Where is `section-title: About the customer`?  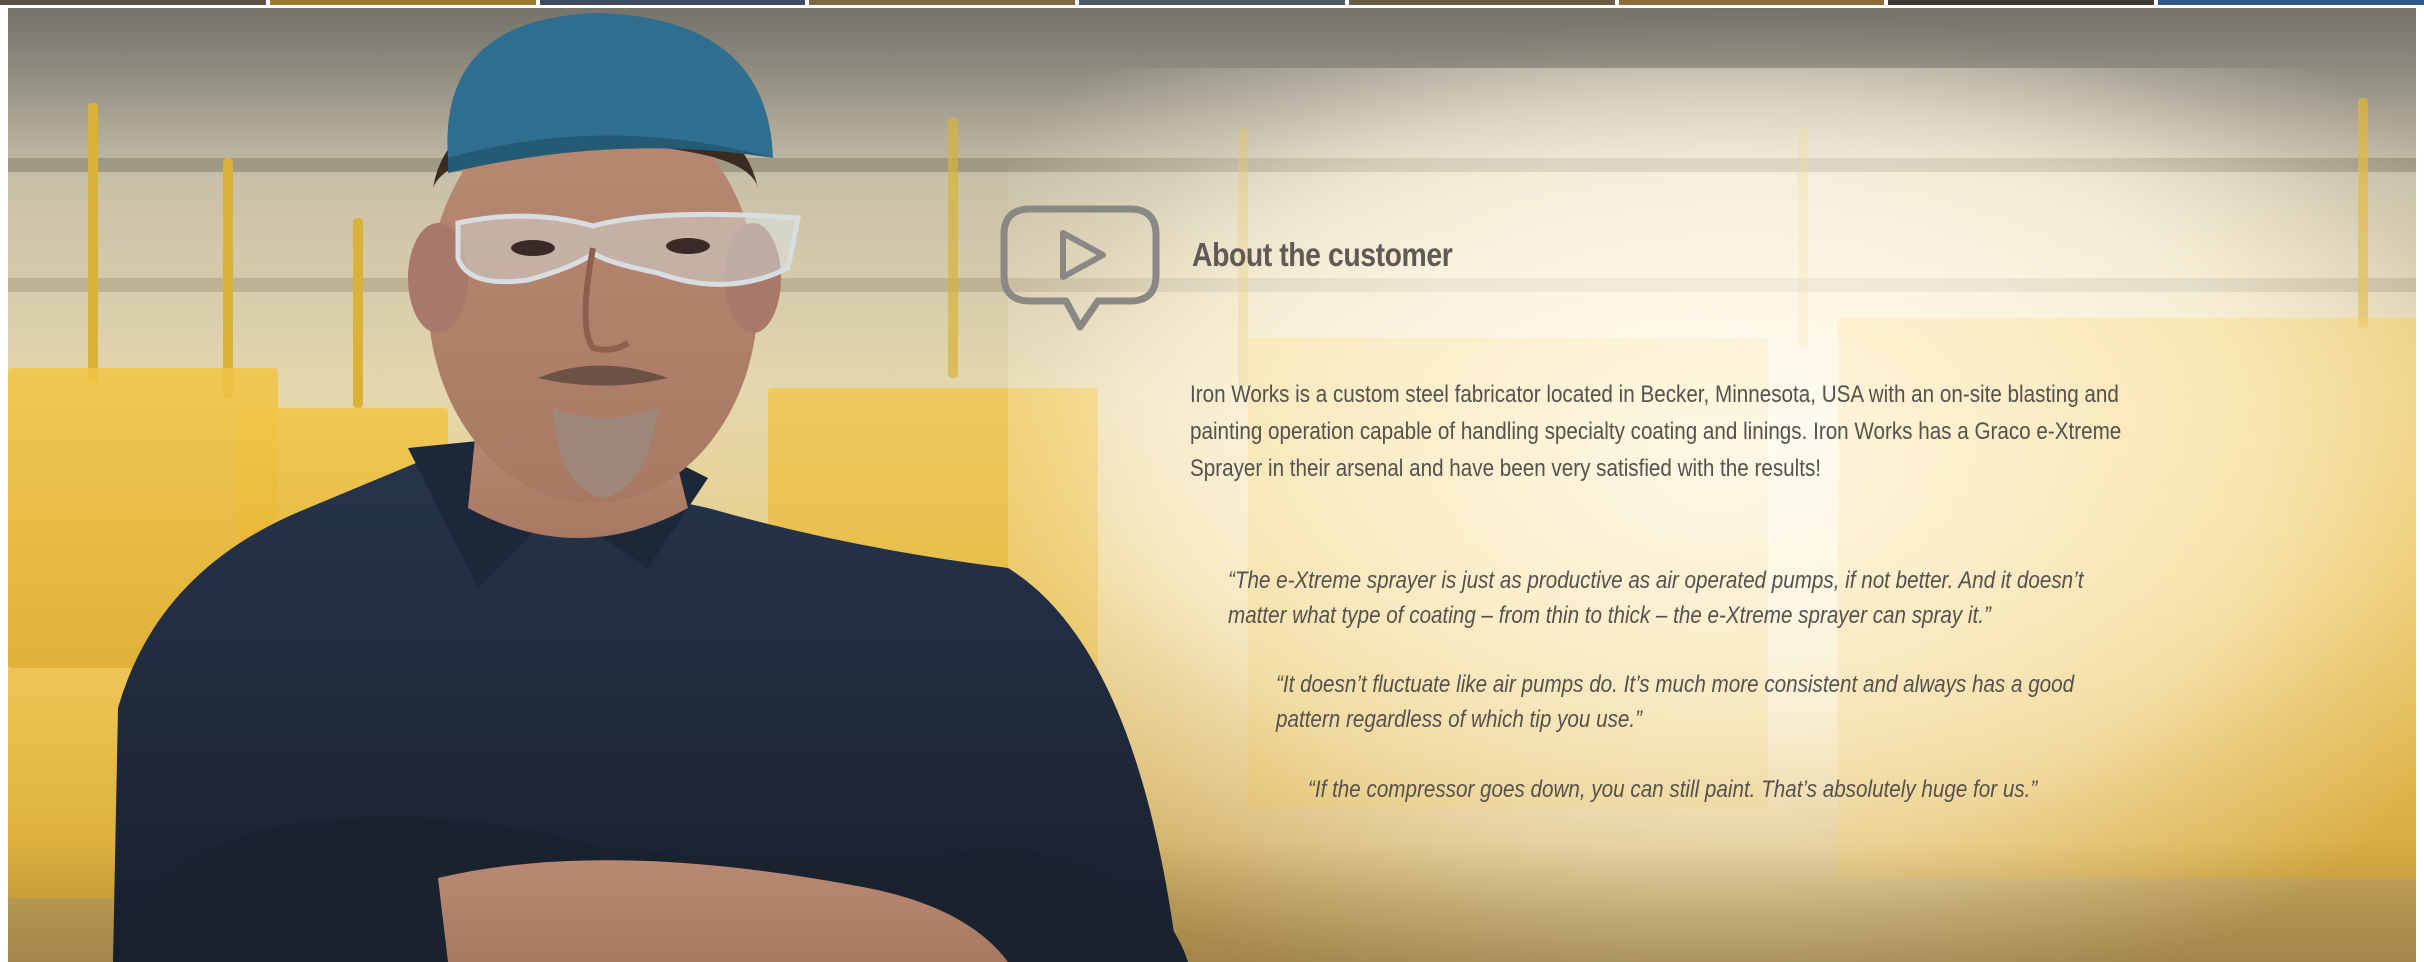 section-title: About the customer is located at coordinates (1322, 254).